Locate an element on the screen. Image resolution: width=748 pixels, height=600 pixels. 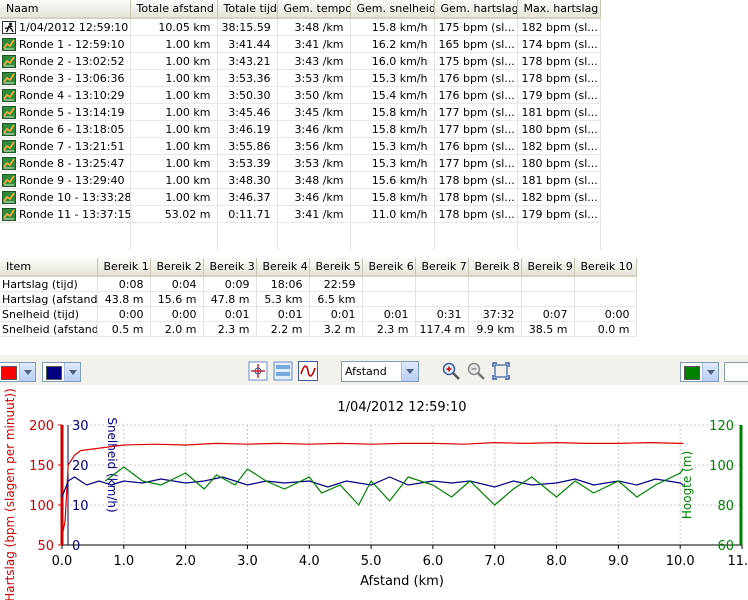
panel-icon is located at coordinates (283, 371).